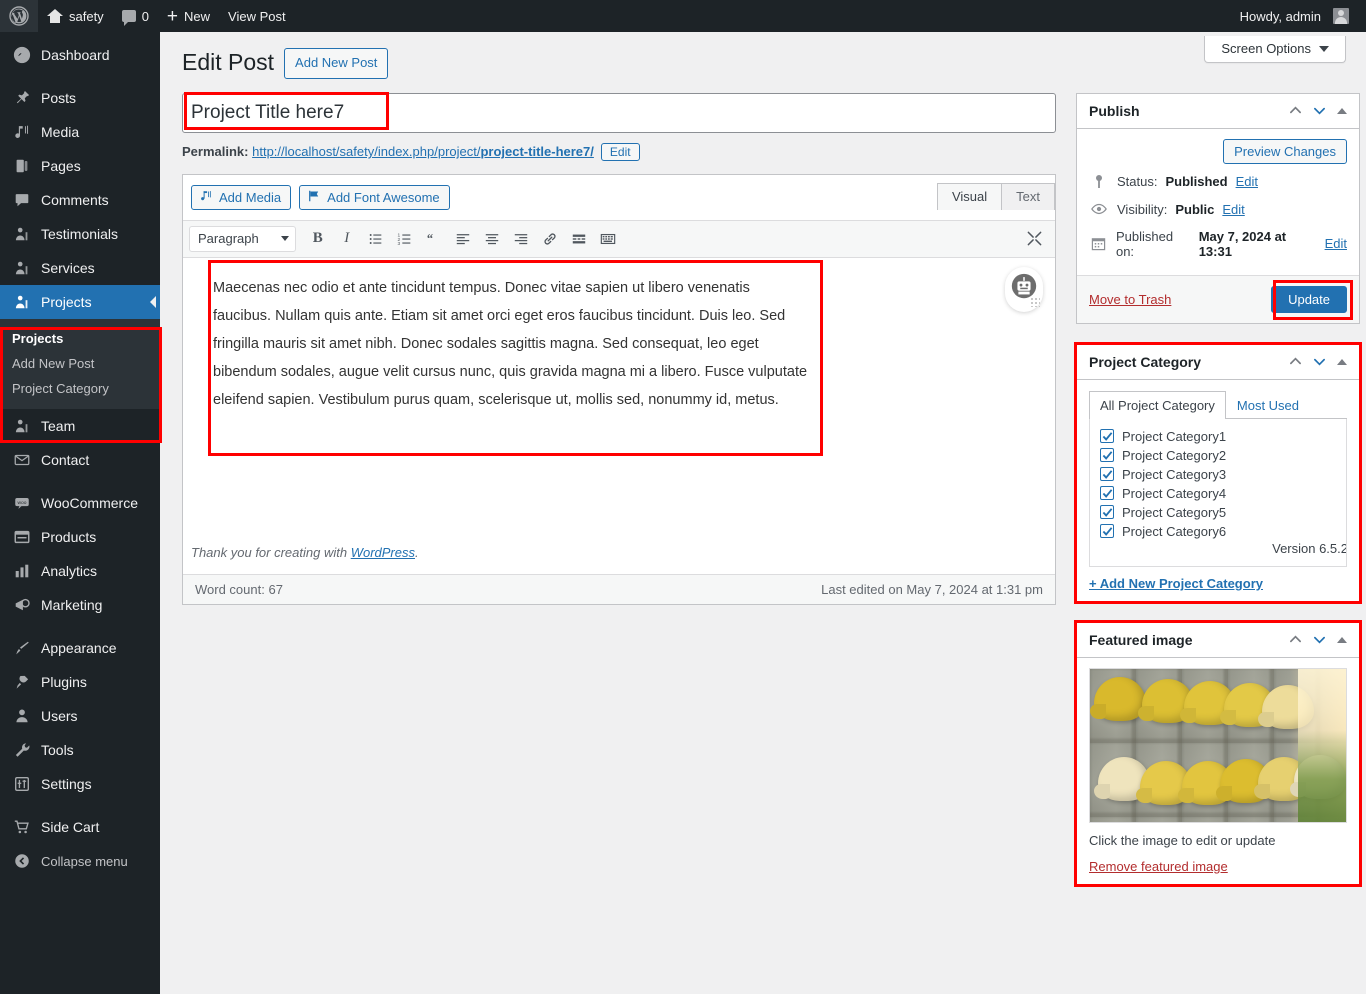 This screenshot has width=1366, height=994. Describe the element at coordinates (1099, 209) in the screenshot. I see `eye-icon` at that location.